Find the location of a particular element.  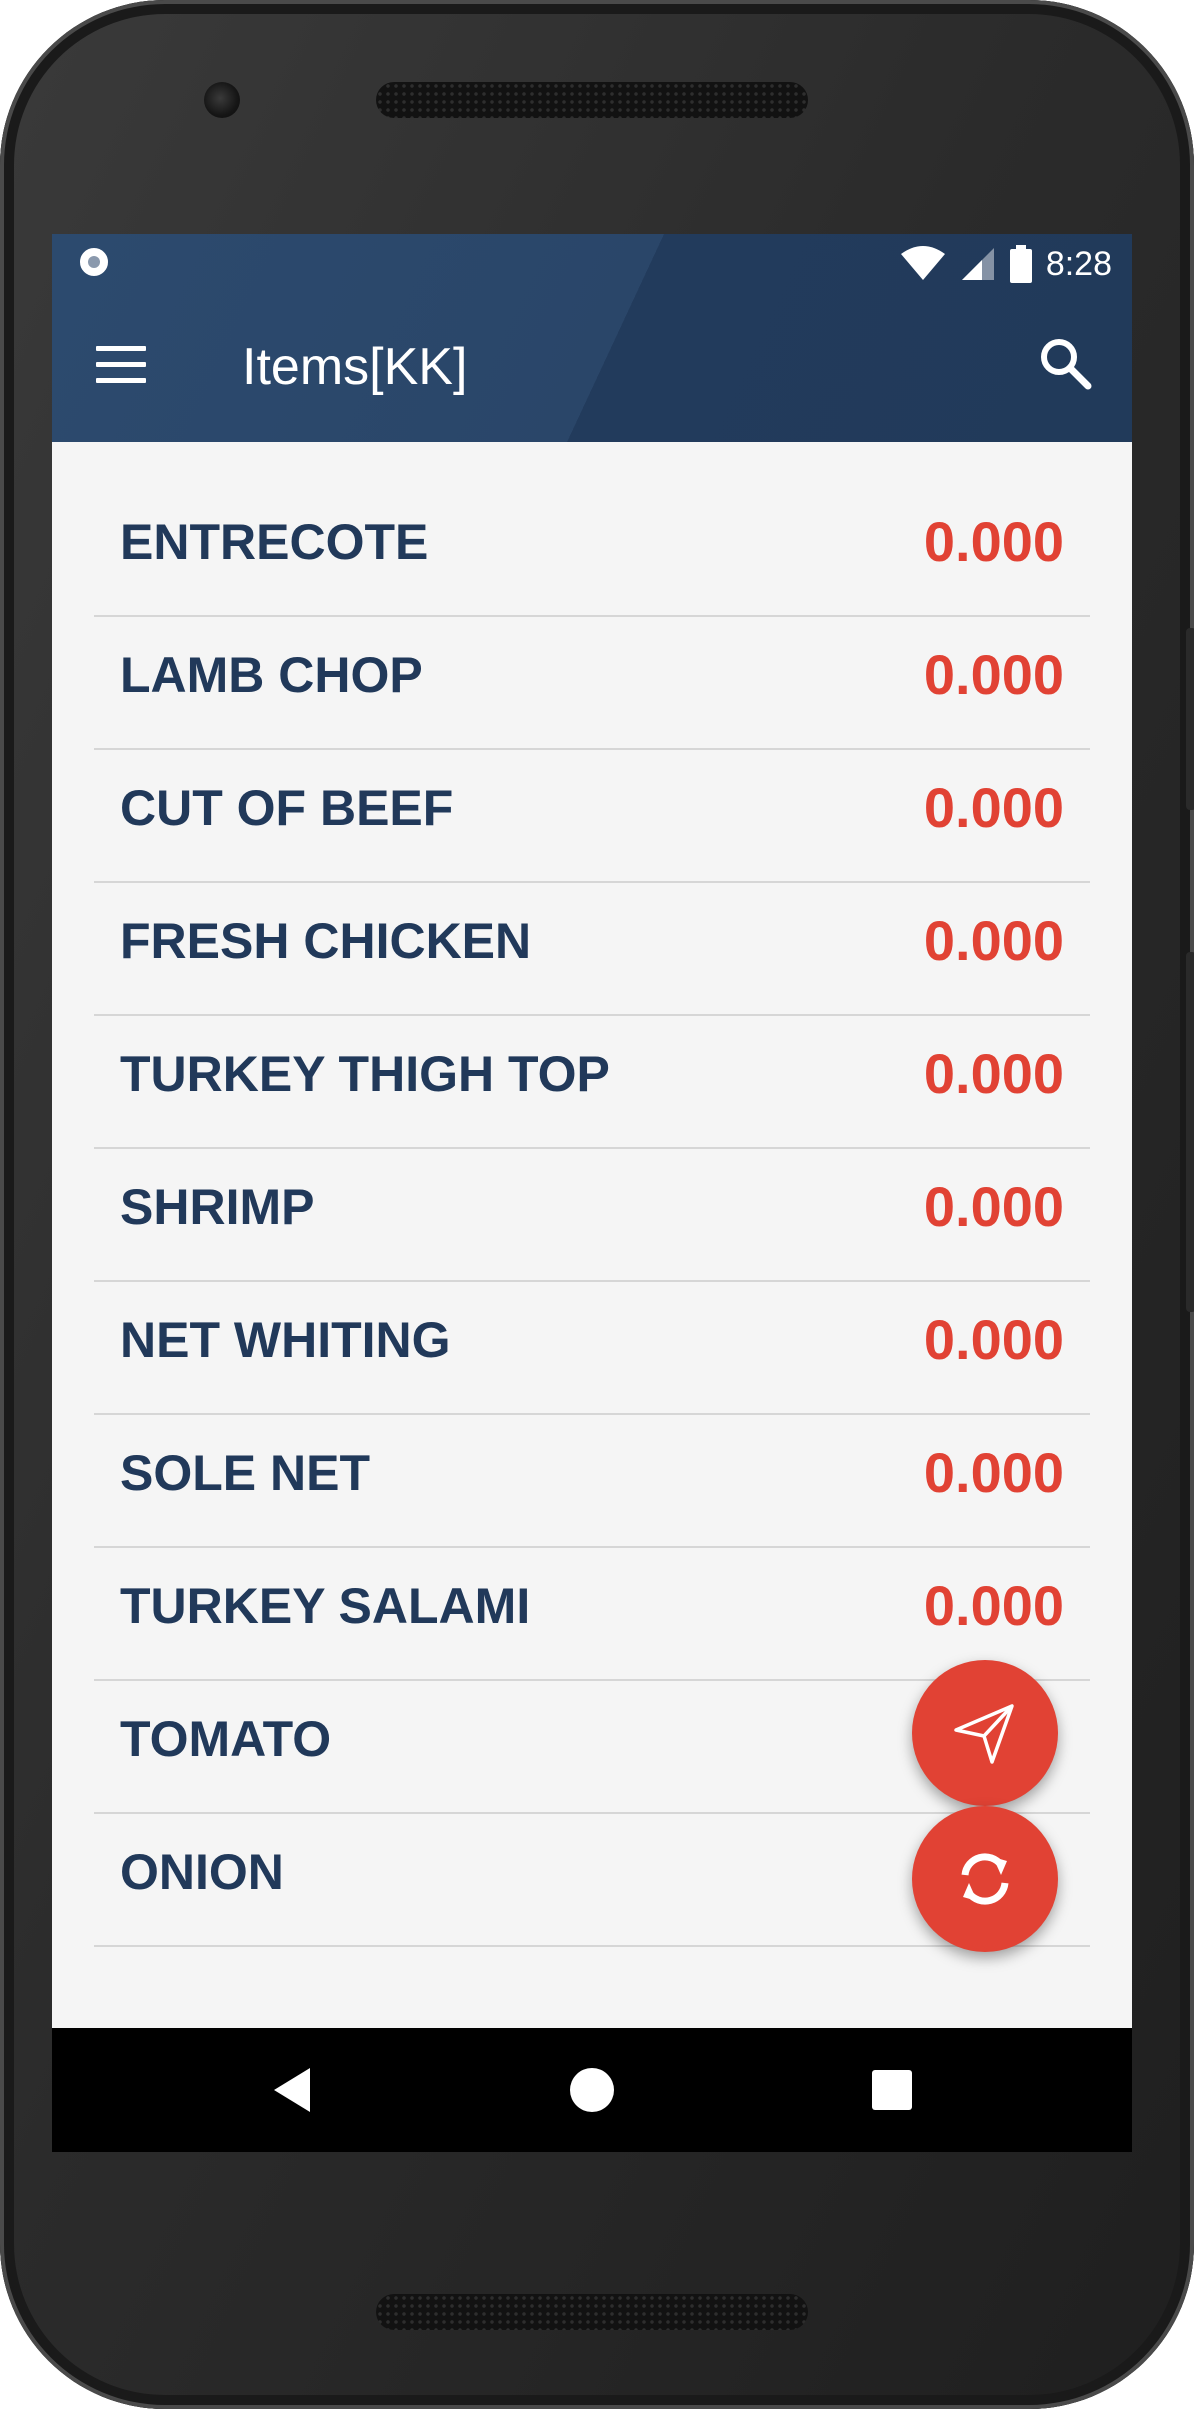

item-name: LAMB CHOP is located at coordinates (271, 675).